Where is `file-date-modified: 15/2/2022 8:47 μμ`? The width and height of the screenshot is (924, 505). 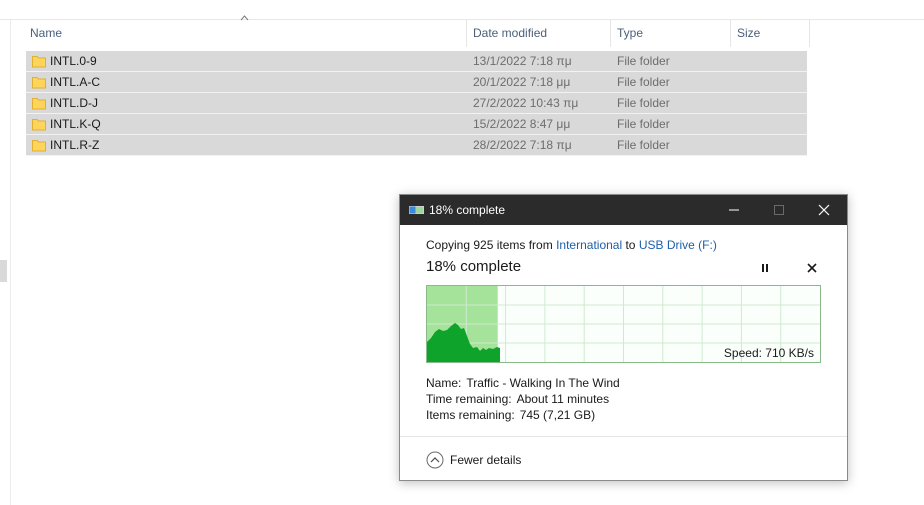 file-date-modified: 15/2/2022 8:47 μμ is located at coordinates (522, 124).